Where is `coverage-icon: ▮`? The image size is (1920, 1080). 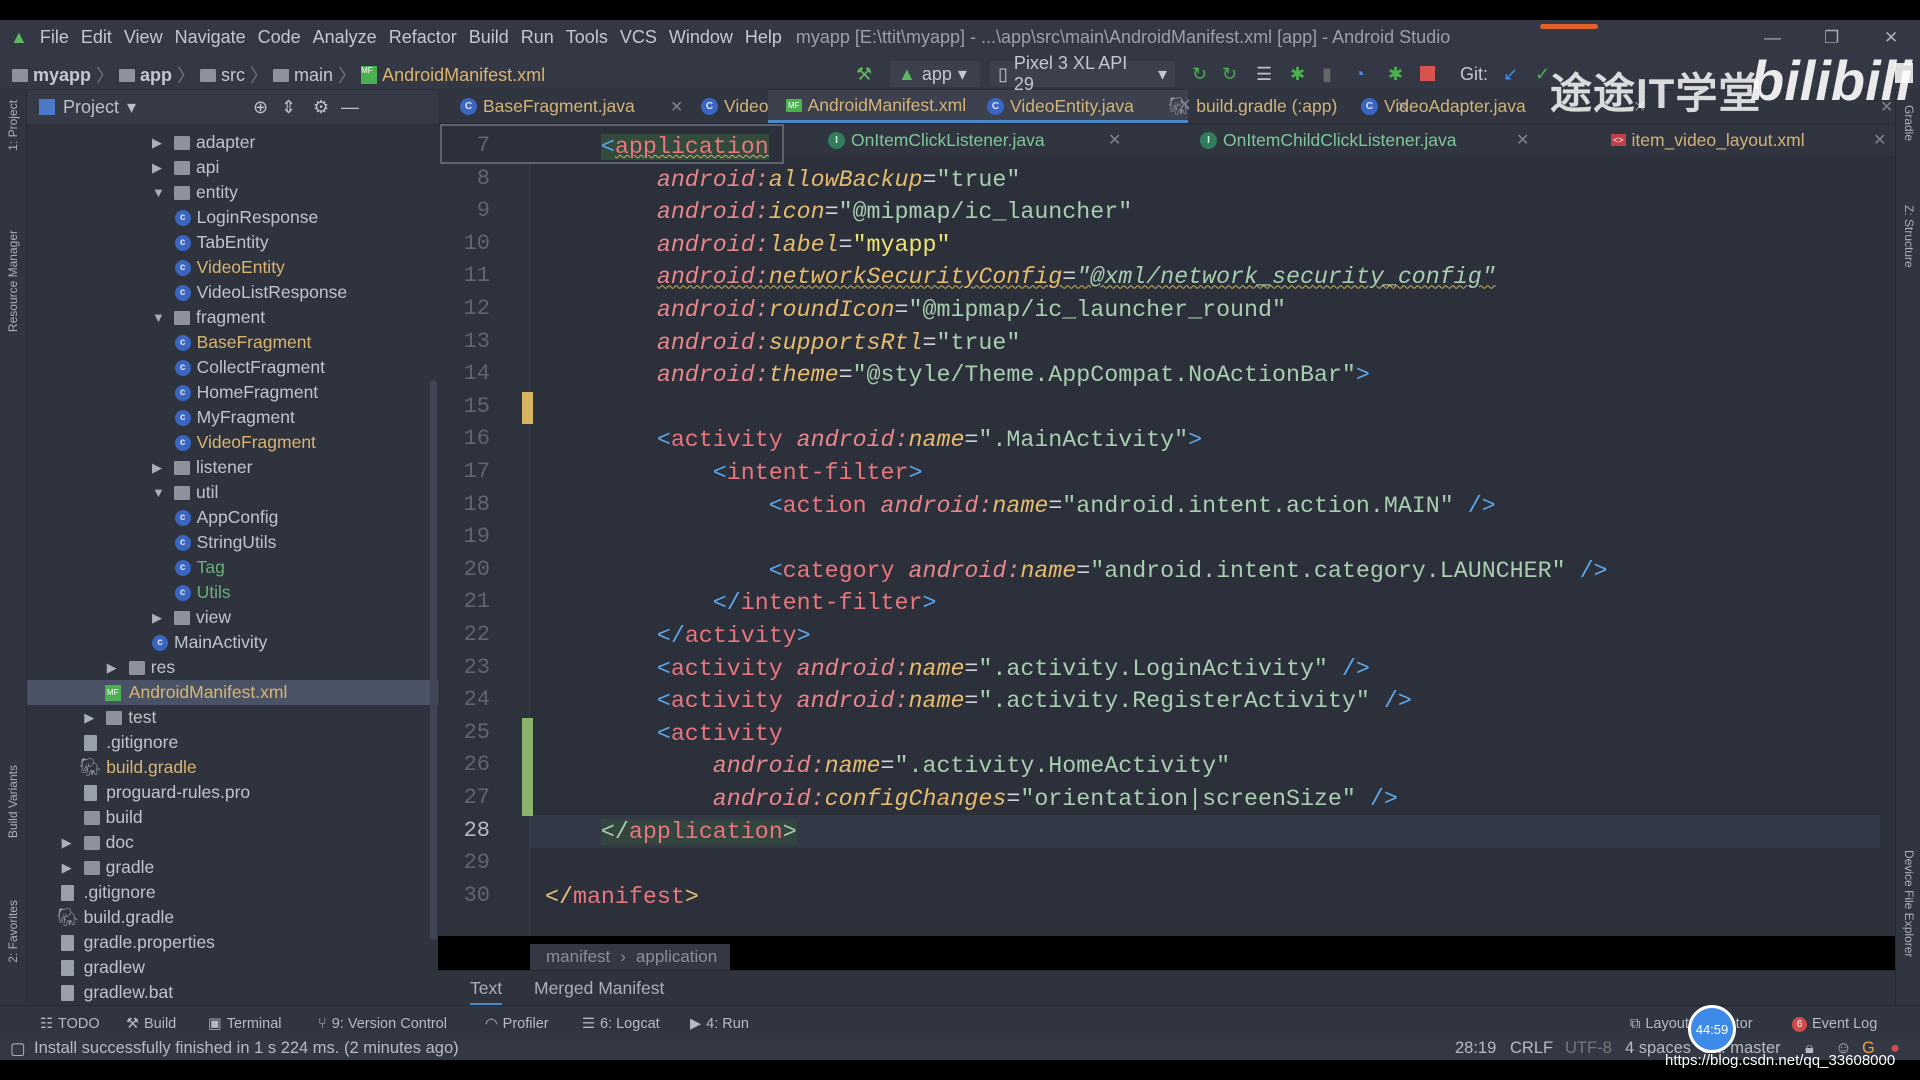
coverage-icon: ▮ is located at coordinates (1327, 74).